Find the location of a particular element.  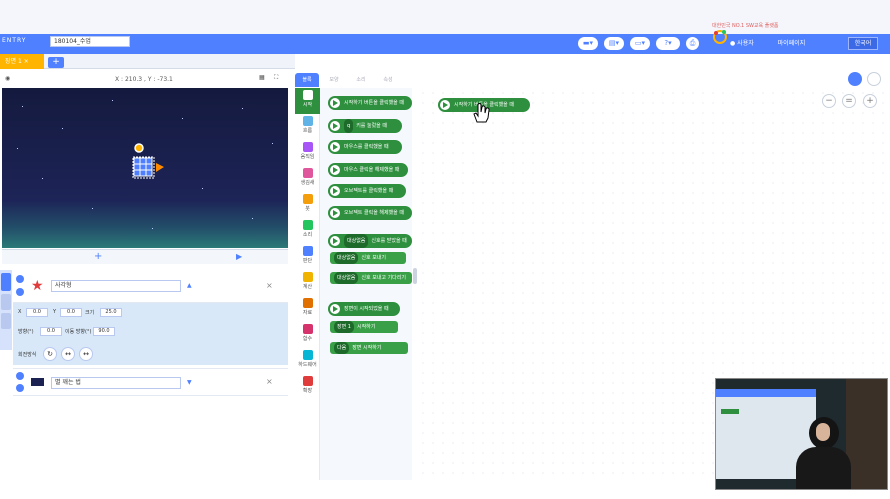

category-data: 자료 is located at coordinates (307, 309).